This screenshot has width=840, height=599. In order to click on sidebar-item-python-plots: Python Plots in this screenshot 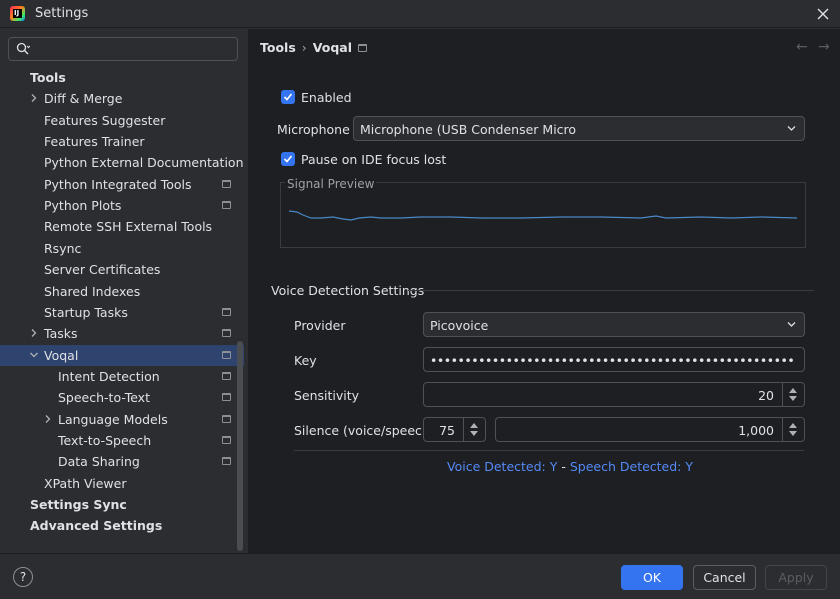, I will do `click(122, 205)`.